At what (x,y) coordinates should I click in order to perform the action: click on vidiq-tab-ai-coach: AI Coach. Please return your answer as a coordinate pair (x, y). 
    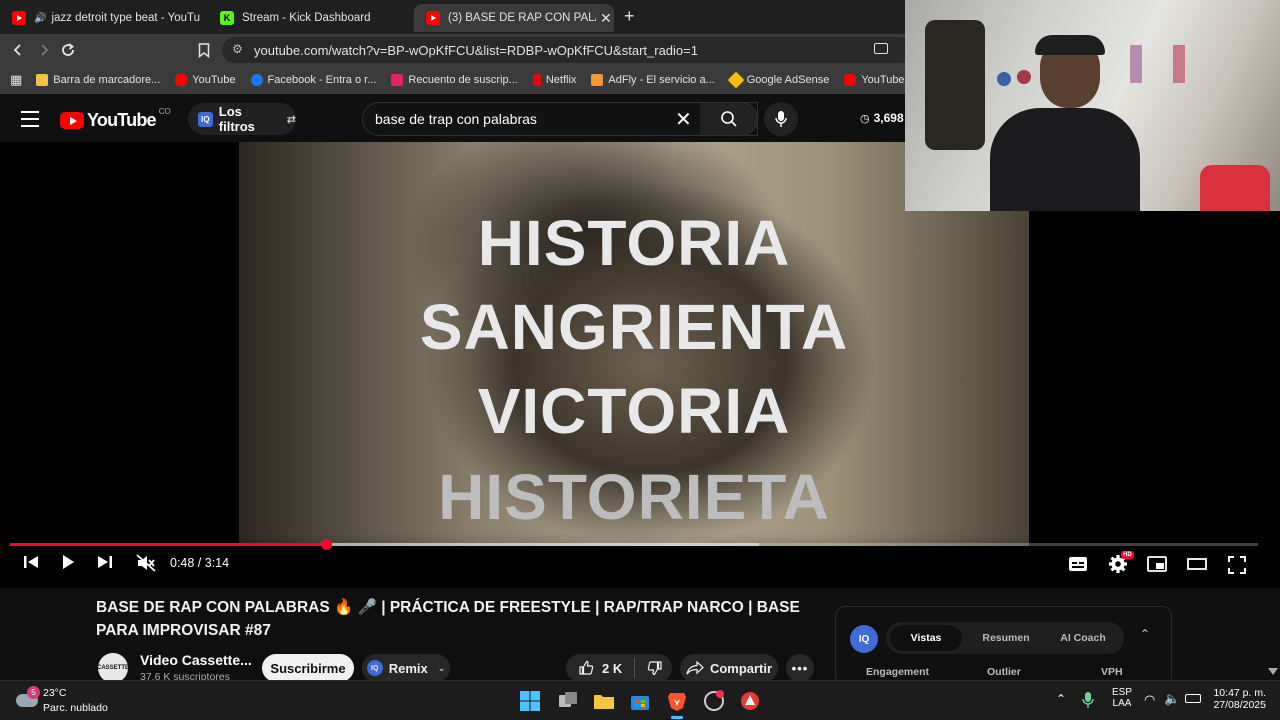
    Looking at the image, I should click on (1083, 638).